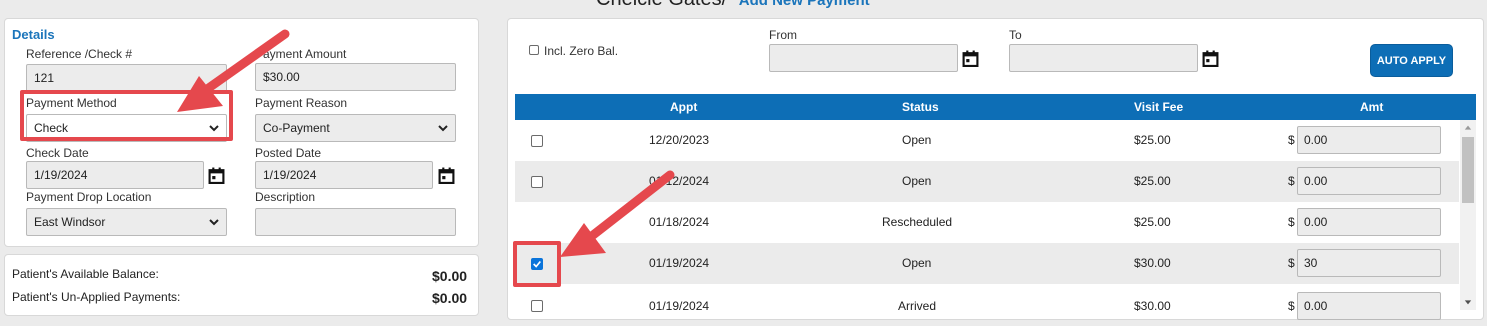  I want to click on page-header: Cheicie Gates/ Add New Payment, so click(733, 5).